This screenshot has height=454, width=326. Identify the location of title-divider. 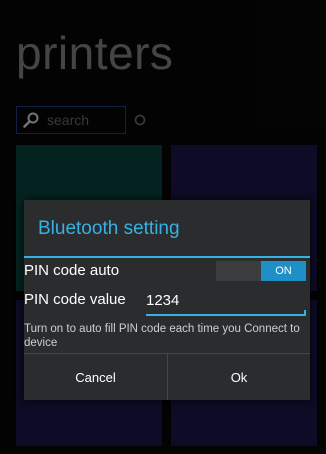
(167, 257).